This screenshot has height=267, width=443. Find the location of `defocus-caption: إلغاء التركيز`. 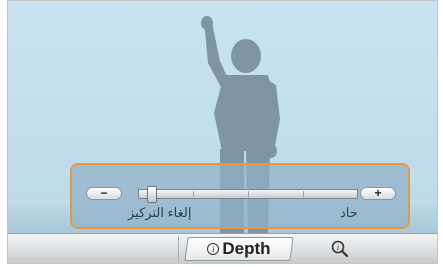

defocus-caption: إلغاء التركيز is located at coordinates (160, 212).